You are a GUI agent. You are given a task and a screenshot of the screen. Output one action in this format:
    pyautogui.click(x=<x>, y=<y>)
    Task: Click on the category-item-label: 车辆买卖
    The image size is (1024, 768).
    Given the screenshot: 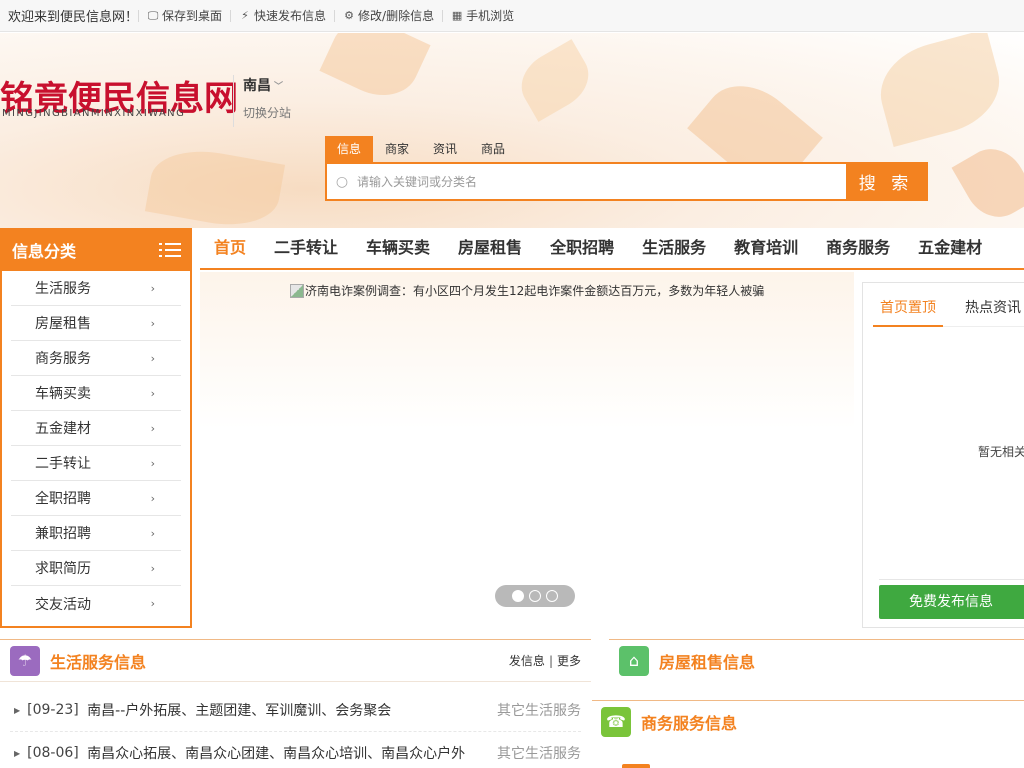 What is the action you would take?
    pyautogui.click(x=63, y=394)
    